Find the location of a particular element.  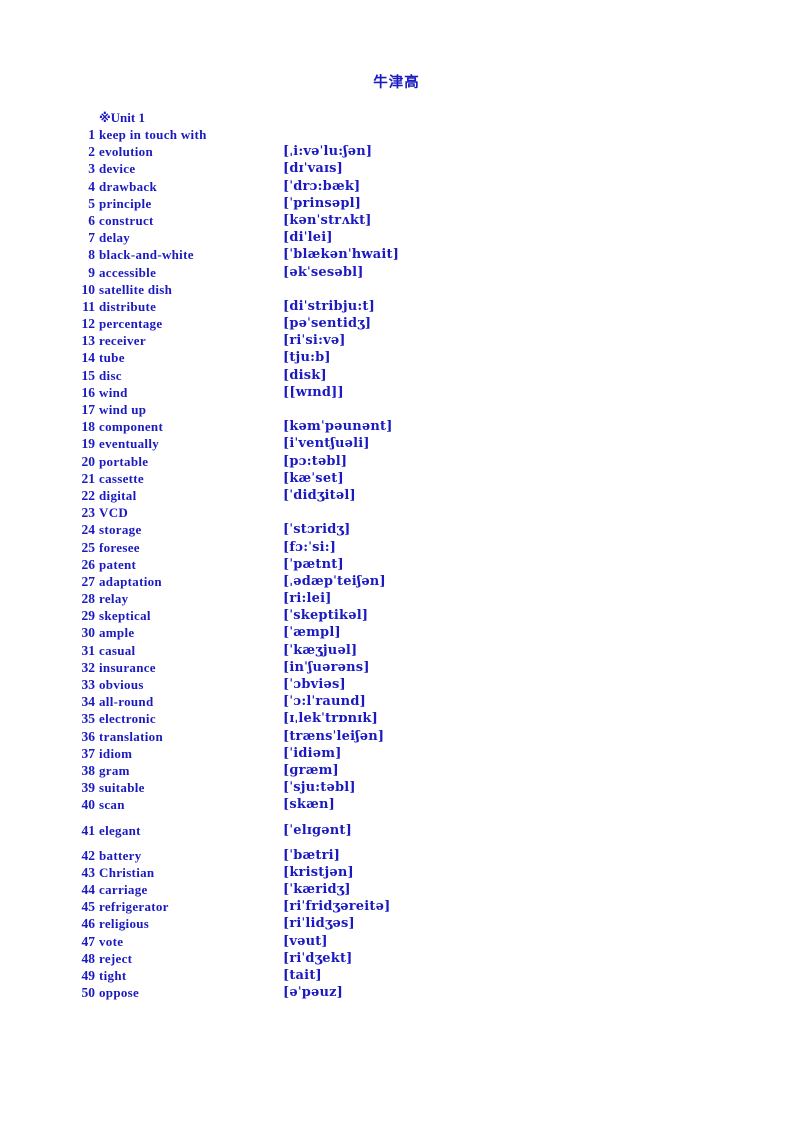

vocab-row-pronunciation: [fɔ:ˈsi:] is located at coordinates (310, 547).